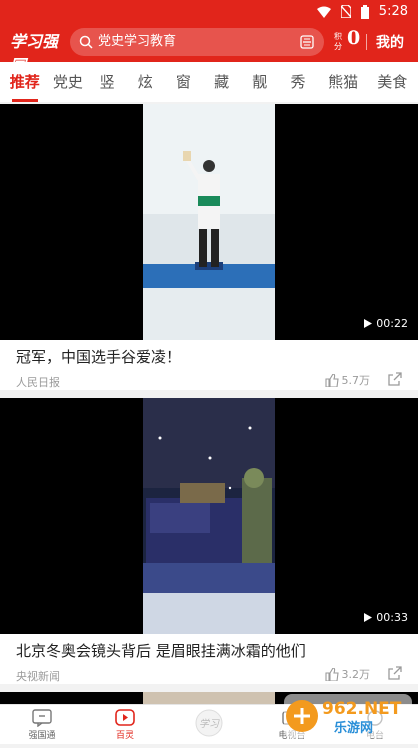  What do you see at coordinates (323, 12) in the screenshot?
I see `wifi-icon` at bounding box center [323, 12].